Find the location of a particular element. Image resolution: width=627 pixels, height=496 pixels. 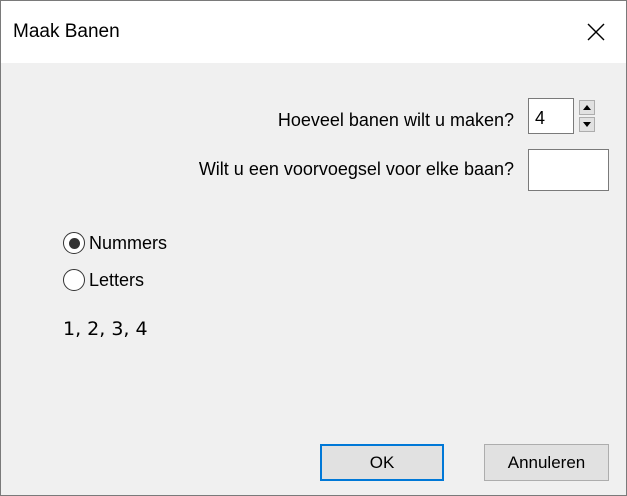

radio-letters-label: Letters is located at coordinates (117, 279).